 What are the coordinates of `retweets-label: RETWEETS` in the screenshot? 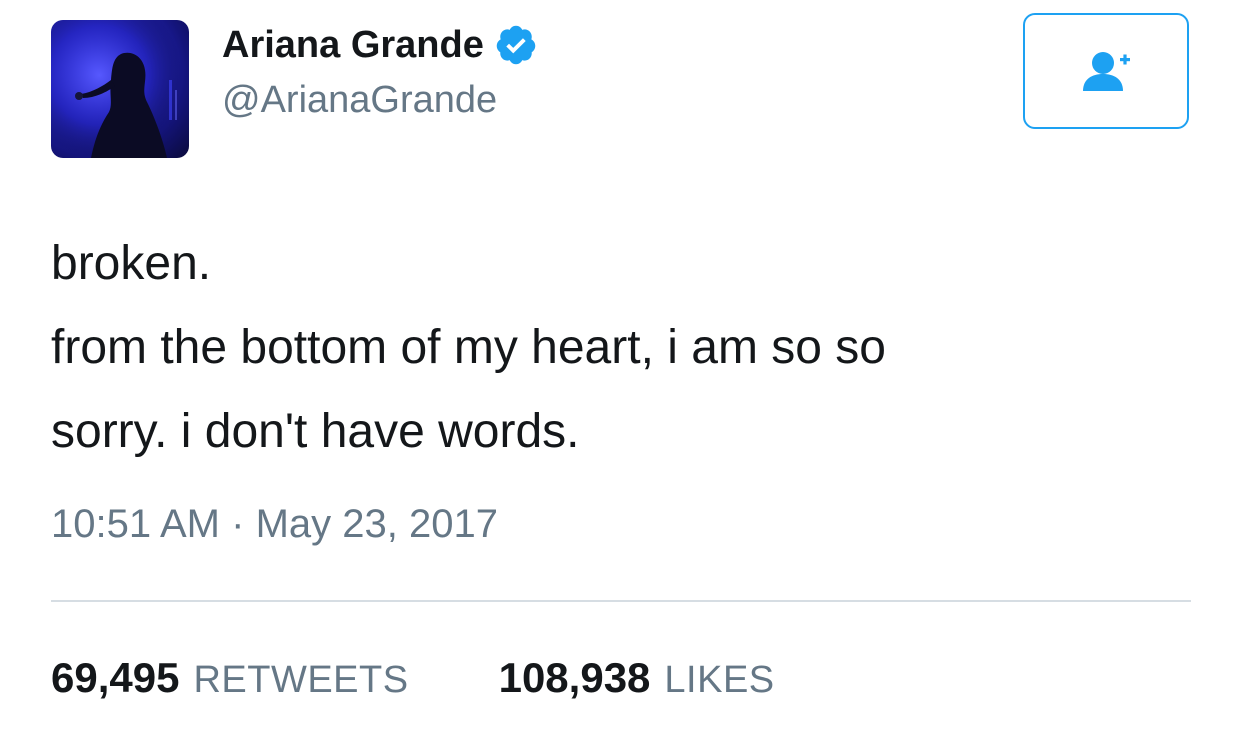 It's located at (301, 680).